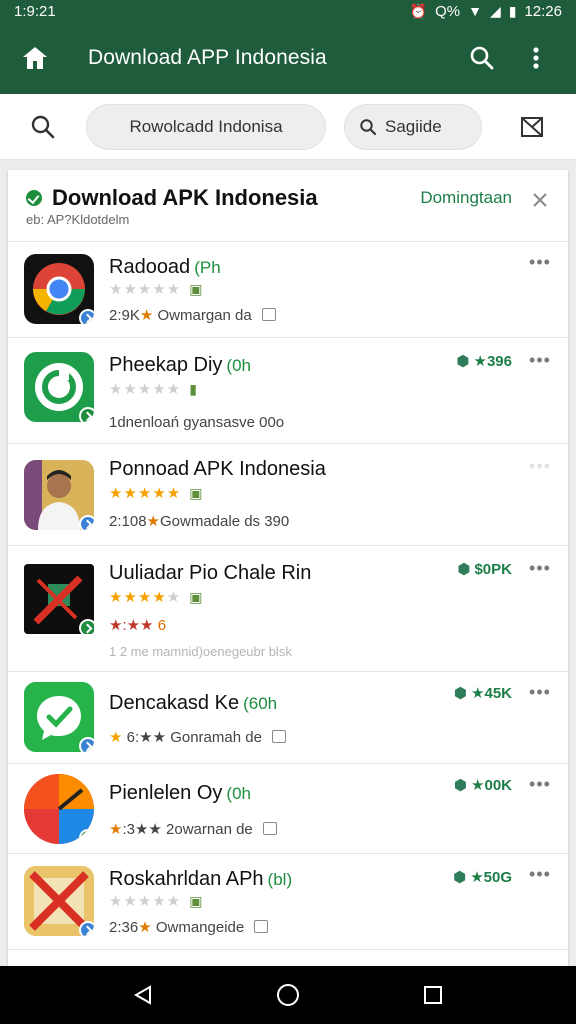 Image resolution: width=576 pixels, height=1024 pixels. I want to click on app-meta: 2:9K★ Owmargan da, so click(192, 315).